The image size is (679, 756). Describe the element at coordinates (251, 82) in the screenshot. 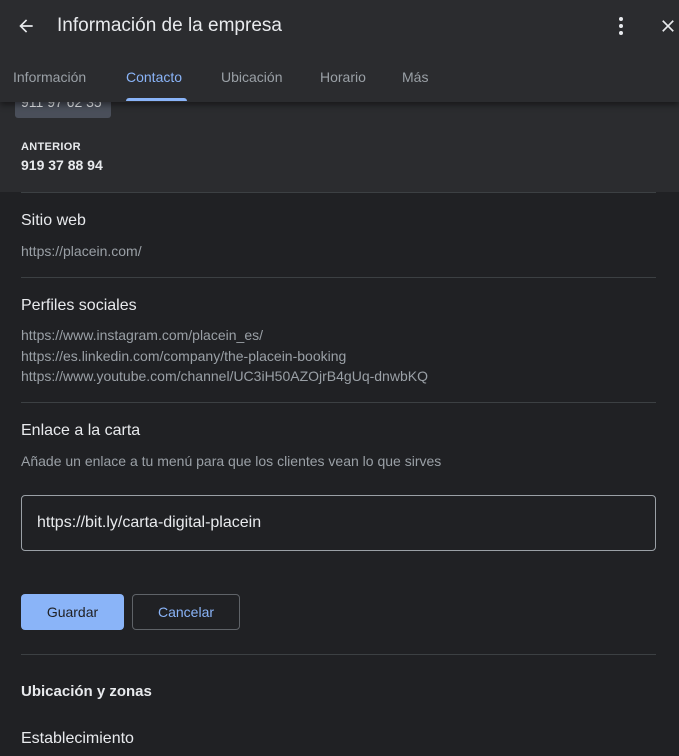

I see `tab-ubicacion: Ubicación` at that location.